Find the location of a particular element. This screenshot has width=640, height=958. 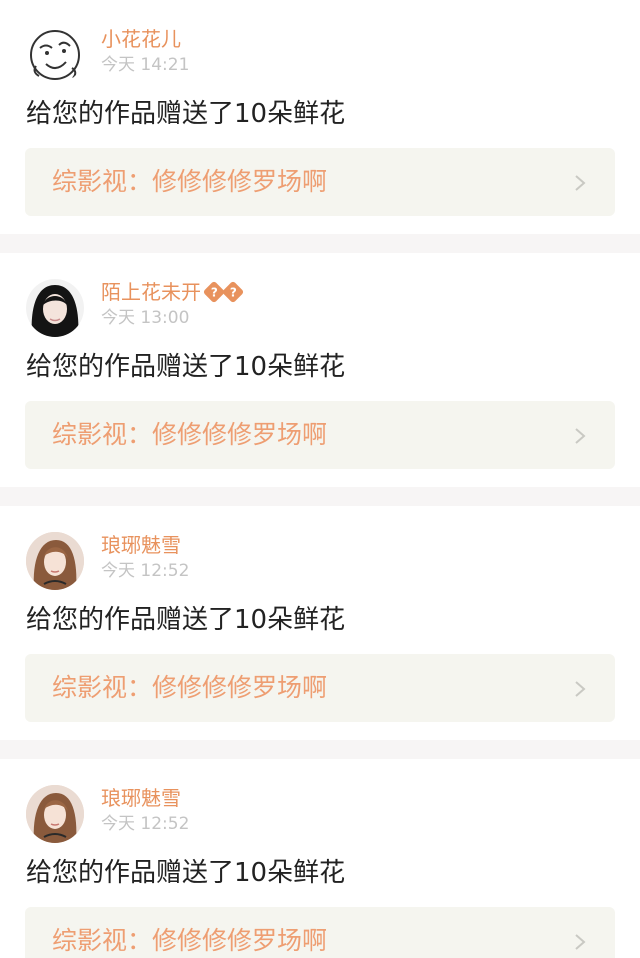

username: 陌上花未开 is located at coordinates (151, 292).